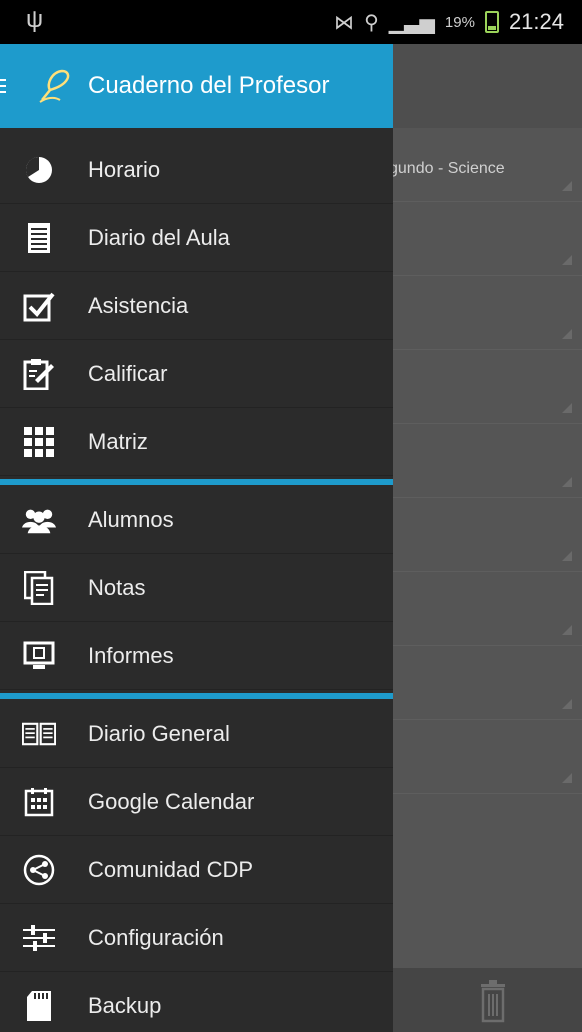  I want to click on drawer-item-diario-general: Diario General, so click(196, 734).